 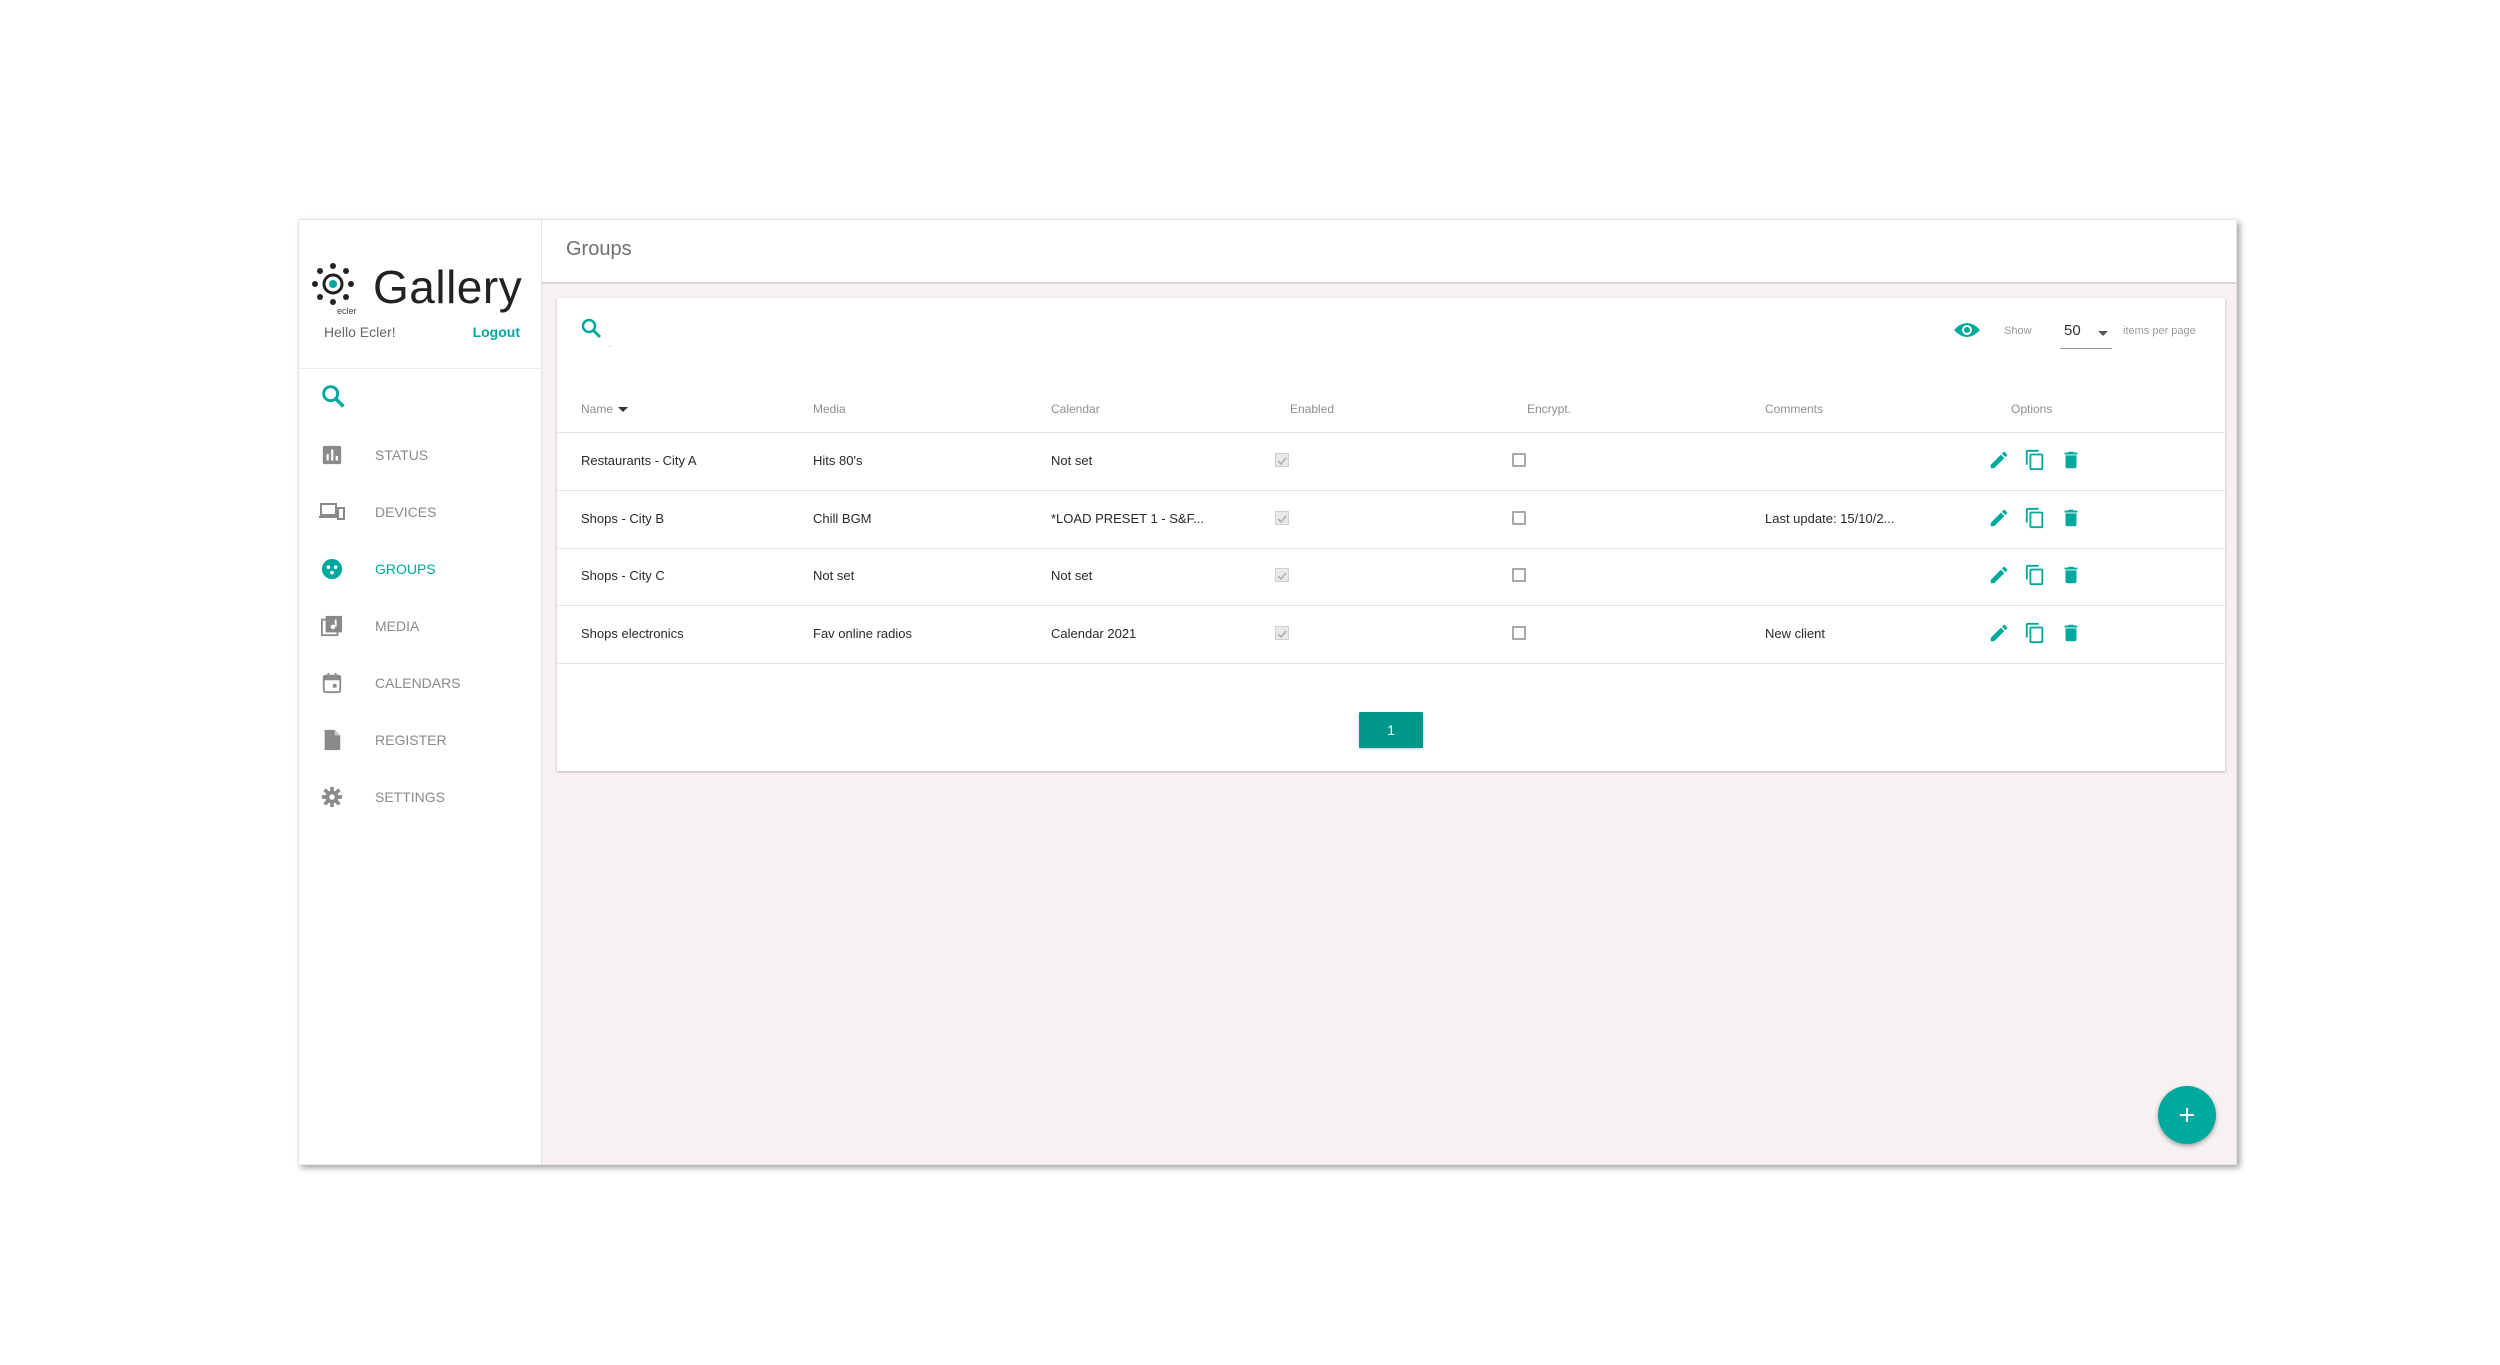 I want to click on sidebar-divider, so click(x=420, y=368).